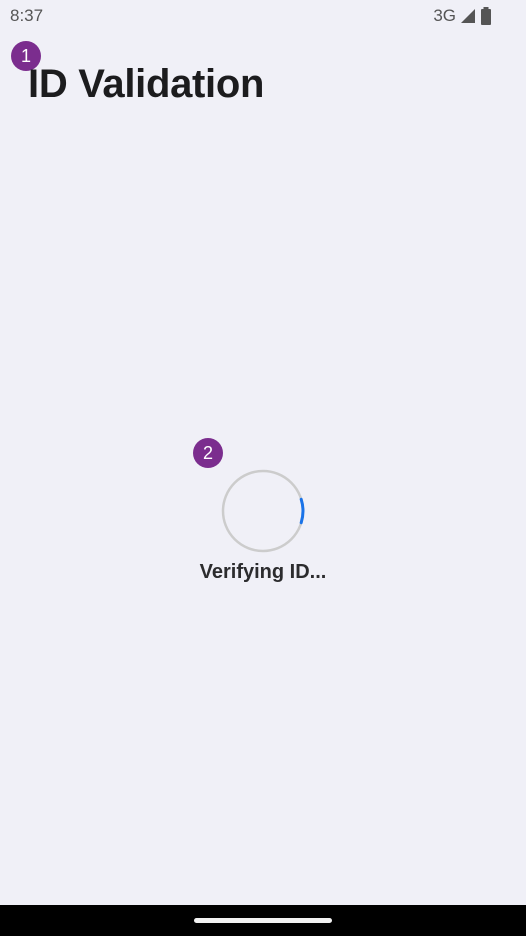 This screenshot has width=526, height=936. I want to click on battery-icon, so click(486, 16).